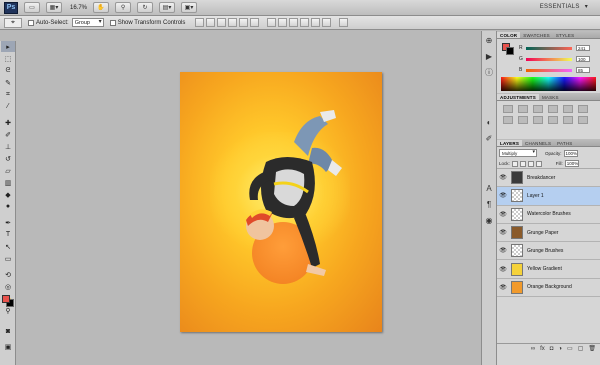 Image resolution: width=600 pixels, height=365 pixels. Describe the element at coordinates (538, 109) in the screenshot. I see `curves-icon` at that location.